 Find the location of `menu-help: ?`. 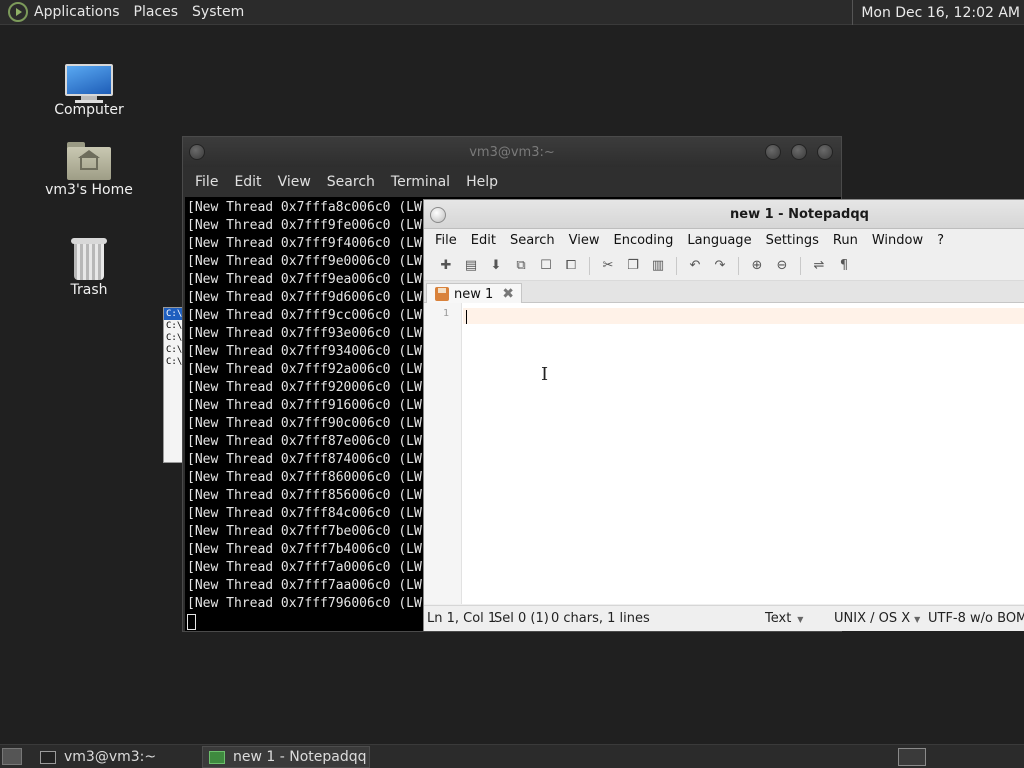

menu-help: ? is located at coordinates (940, 240).